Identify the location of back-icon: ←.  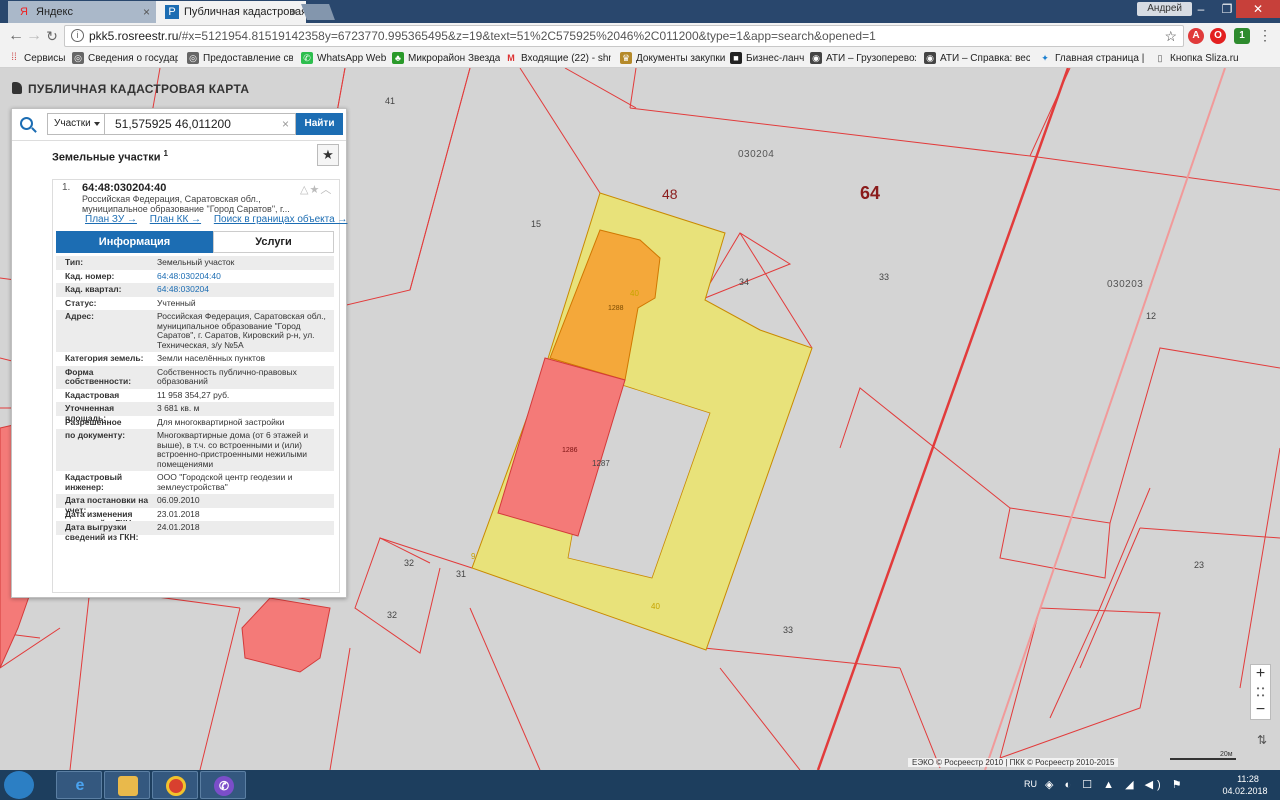
(16, 36).